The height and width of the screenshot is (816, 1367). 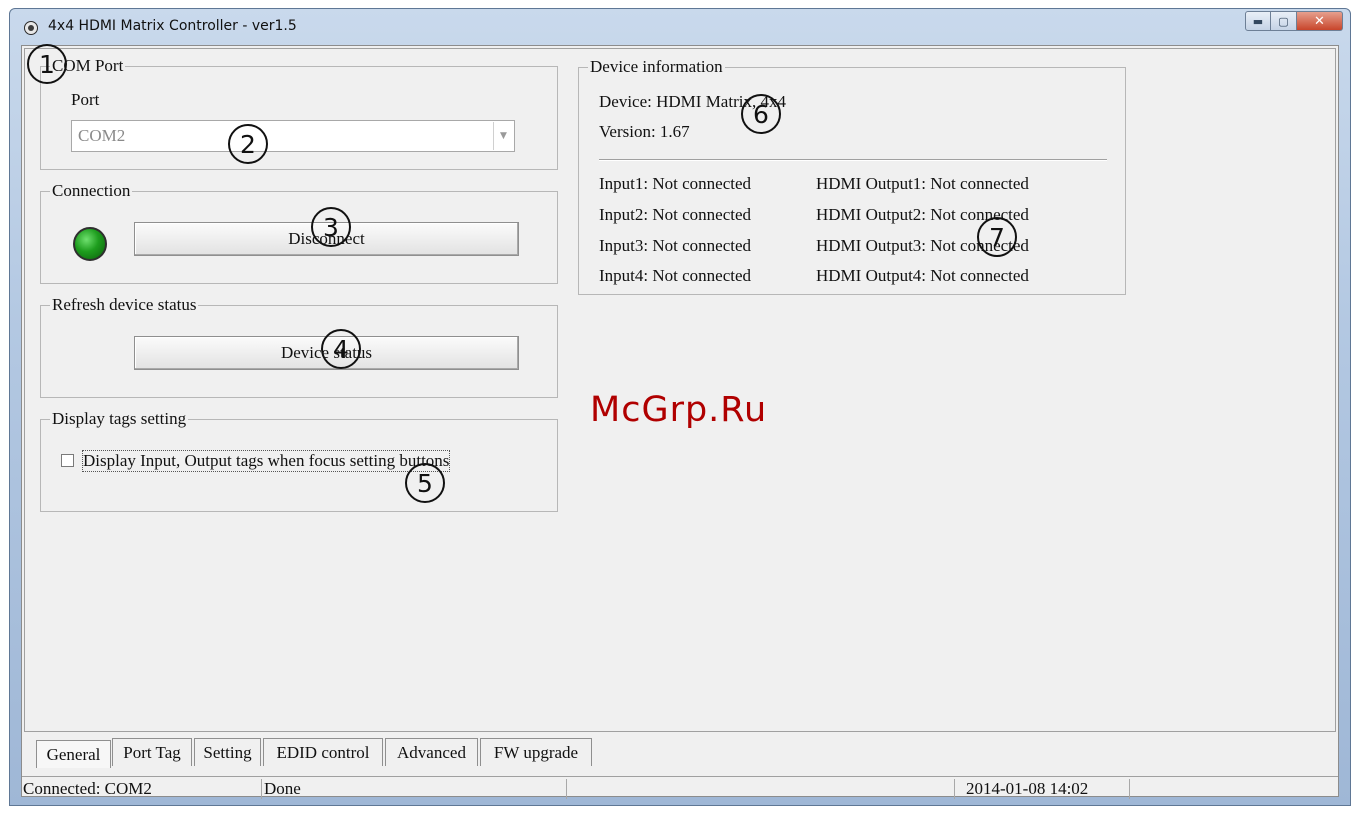 I want to click on app-icon, so click(x=31, y=28).